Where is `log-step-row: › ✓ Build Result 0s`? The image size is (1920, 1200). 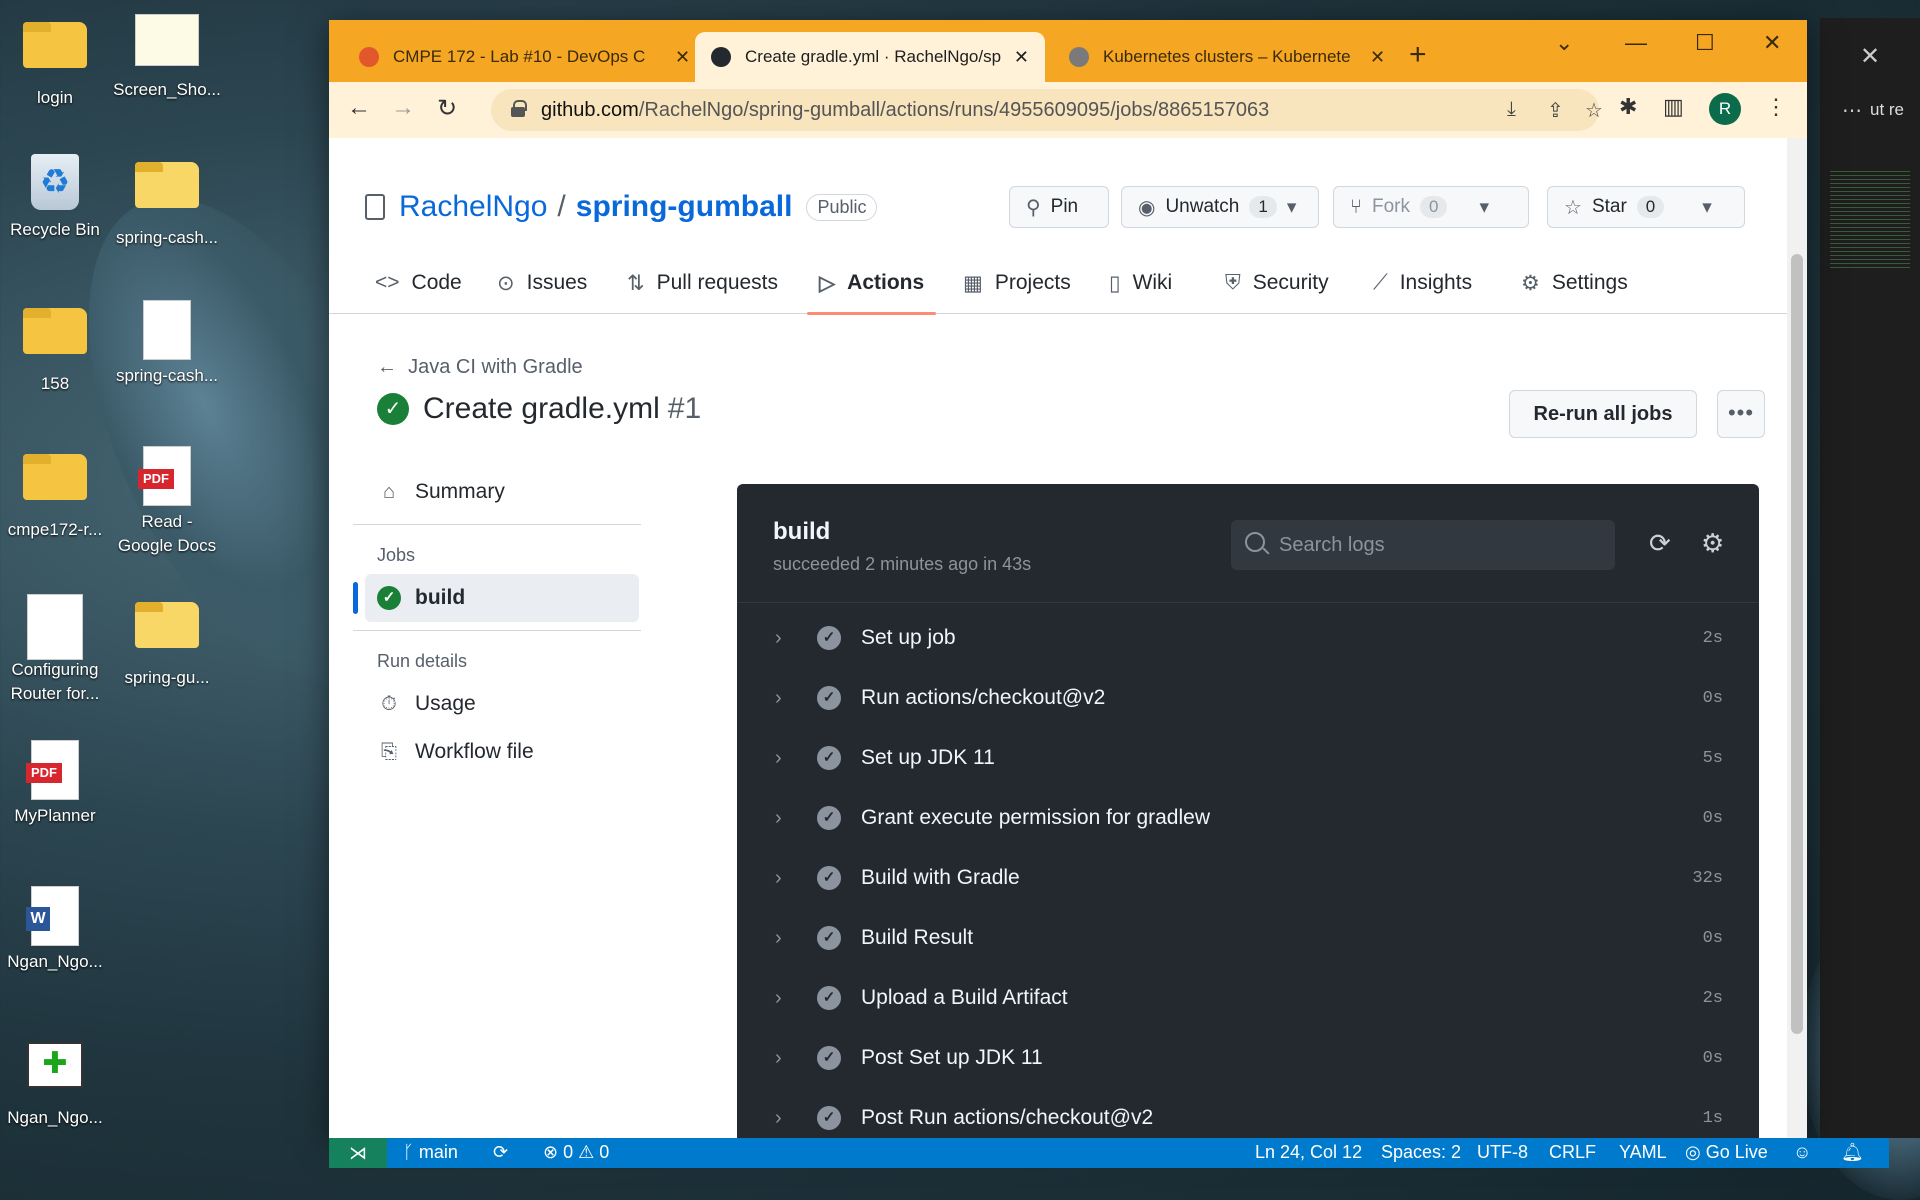
log-step-row: › ✓ Build Result 0s is located at coordinates (1248, 938).